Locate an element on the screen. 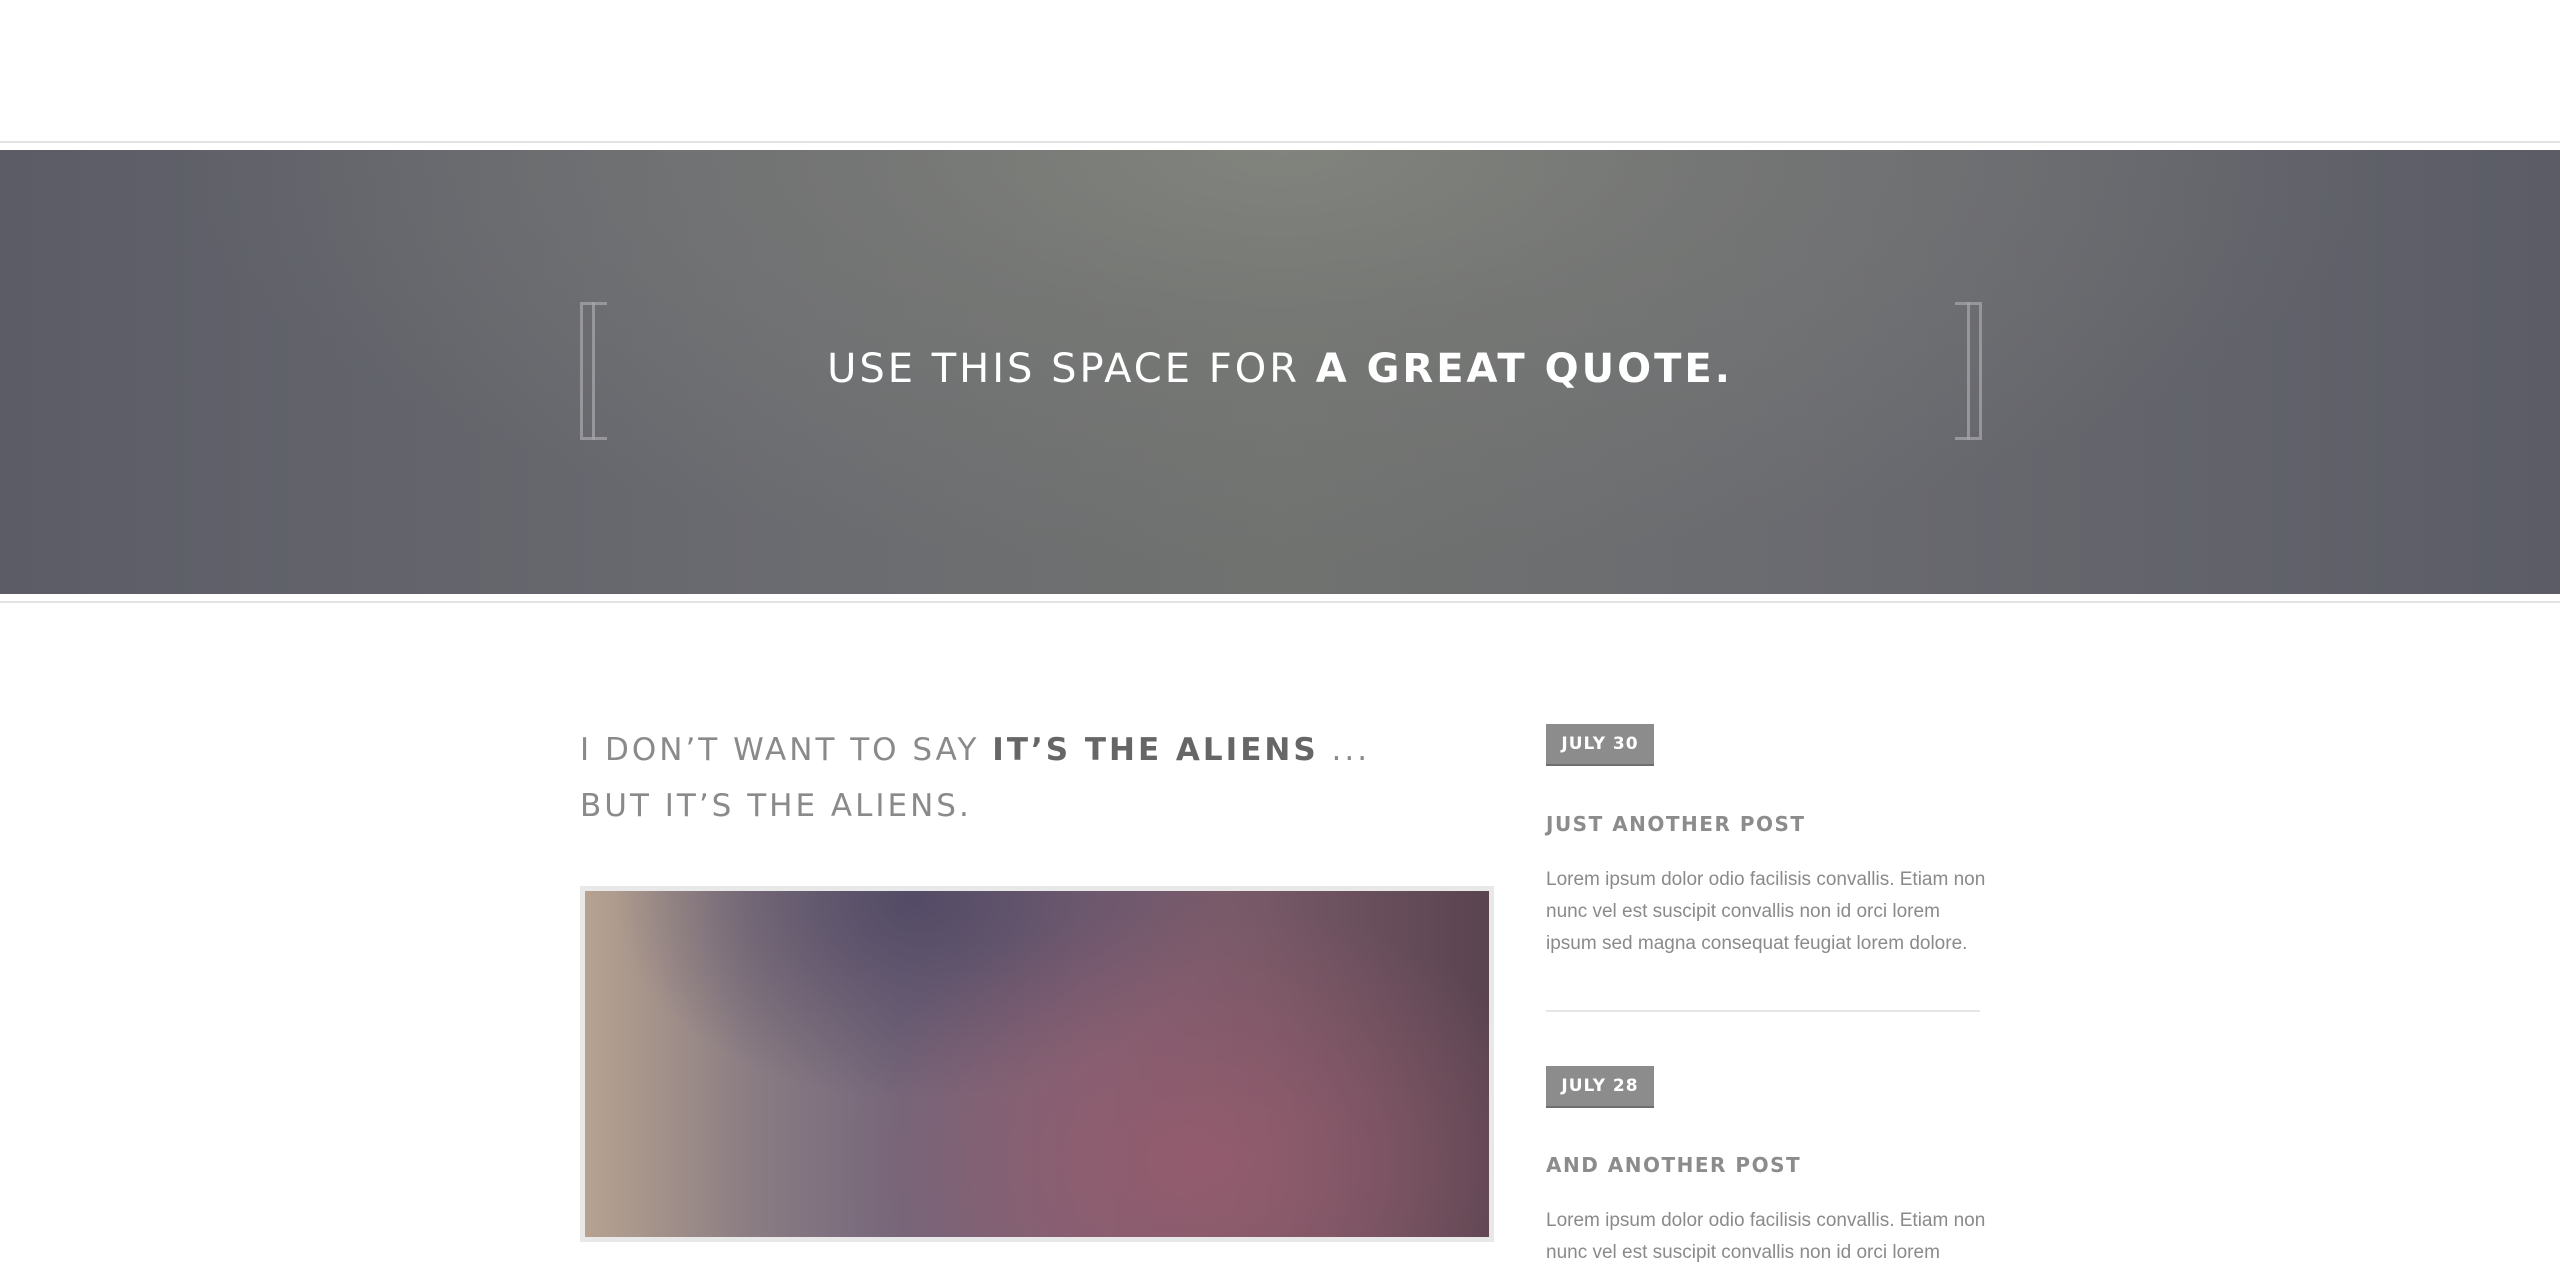 This screenshot has width=2560, height=1271. banner-divider is located at coordinates (1280, 602).